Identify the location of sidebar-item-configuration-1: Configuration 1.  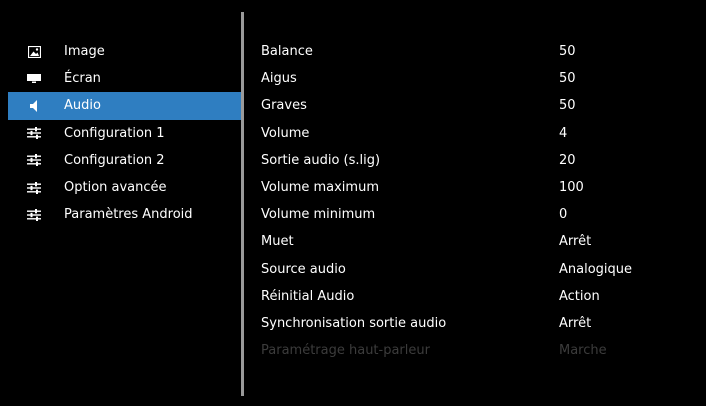
(124, 133).